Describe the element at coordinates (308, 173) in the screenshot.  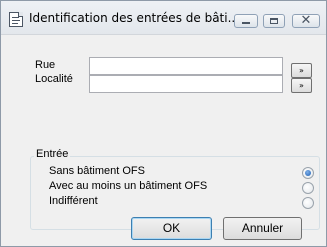
I see `radio-sans-batiment` at that location.